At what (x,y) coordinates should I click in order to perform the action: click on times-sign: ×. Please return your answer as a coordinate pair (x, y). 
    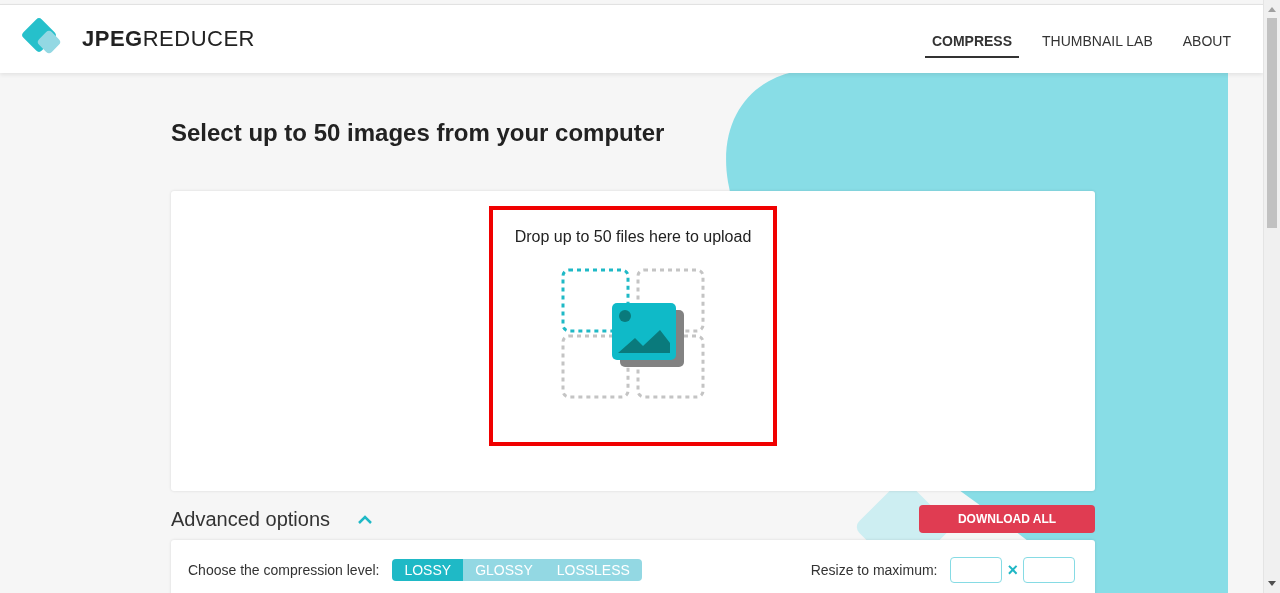
    Looking at the image, I should click on (1012, 570).